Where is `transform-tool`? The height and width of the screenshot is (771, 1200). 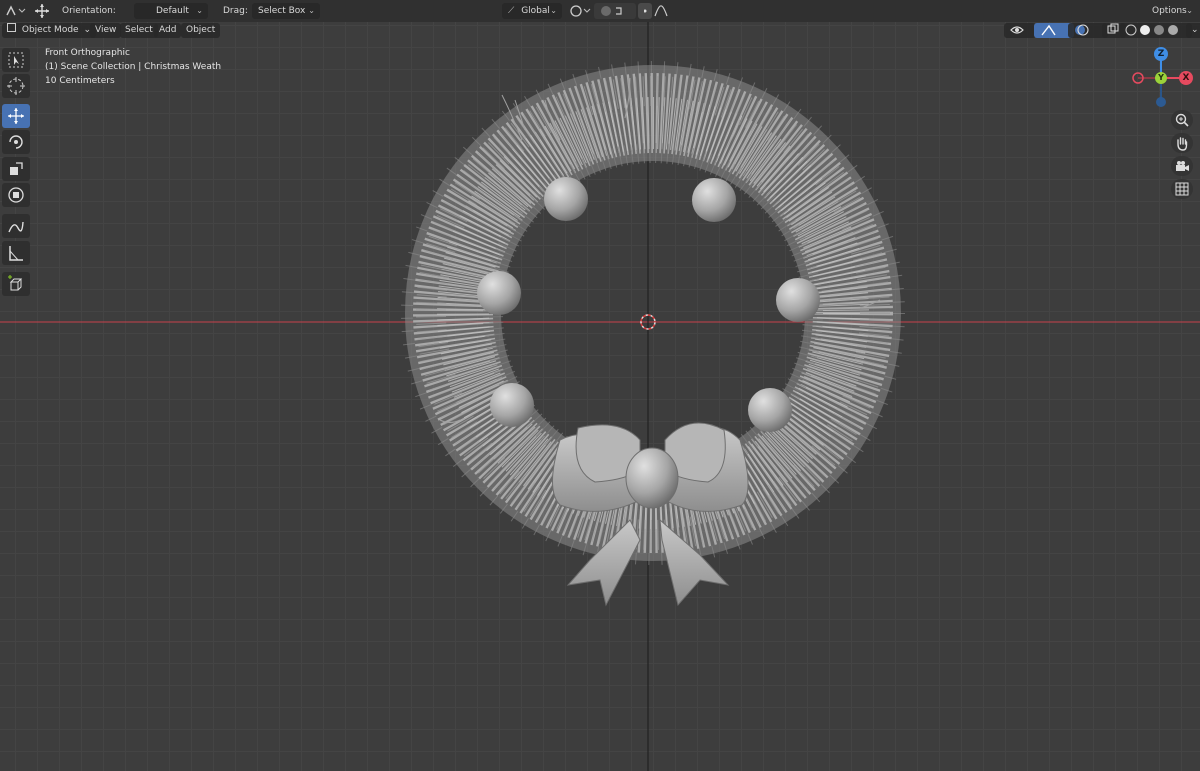 transform-tool is located at coordinates (16, 195).